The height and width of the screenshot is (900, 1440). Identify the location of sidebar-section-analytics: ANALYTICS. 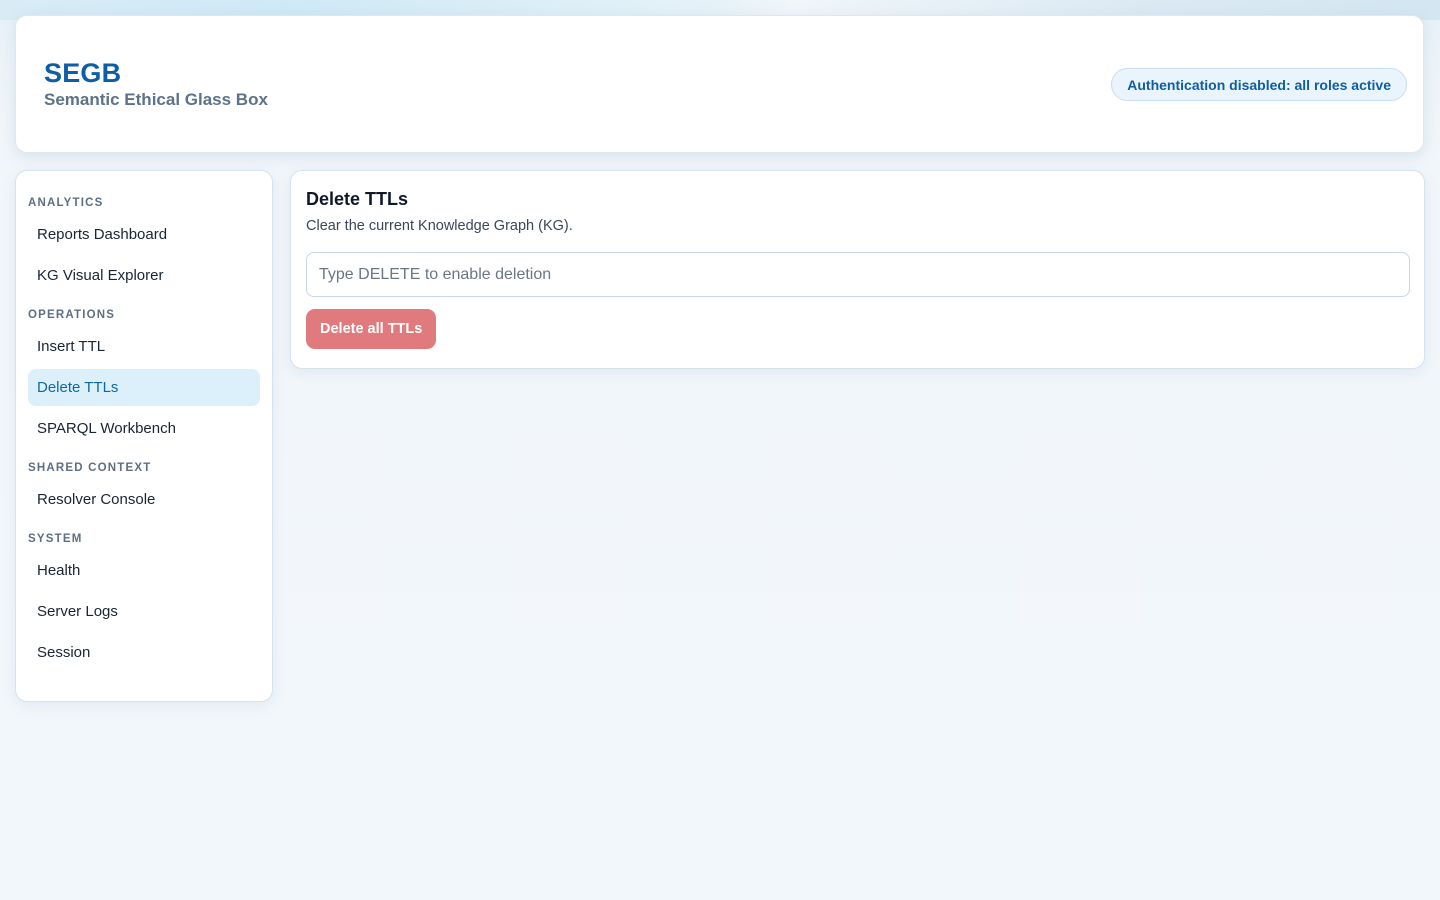
(66, 203).